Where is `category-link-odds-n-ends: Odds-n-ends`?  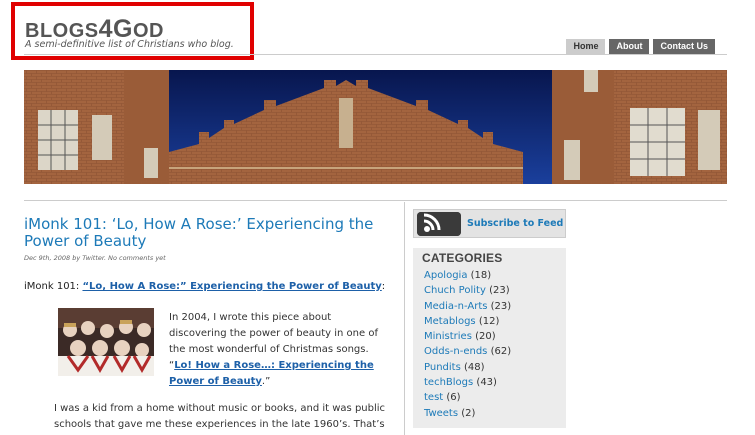 category-link-odds-n-ends: Odds-n-ends is located at coordinates (455, 351).